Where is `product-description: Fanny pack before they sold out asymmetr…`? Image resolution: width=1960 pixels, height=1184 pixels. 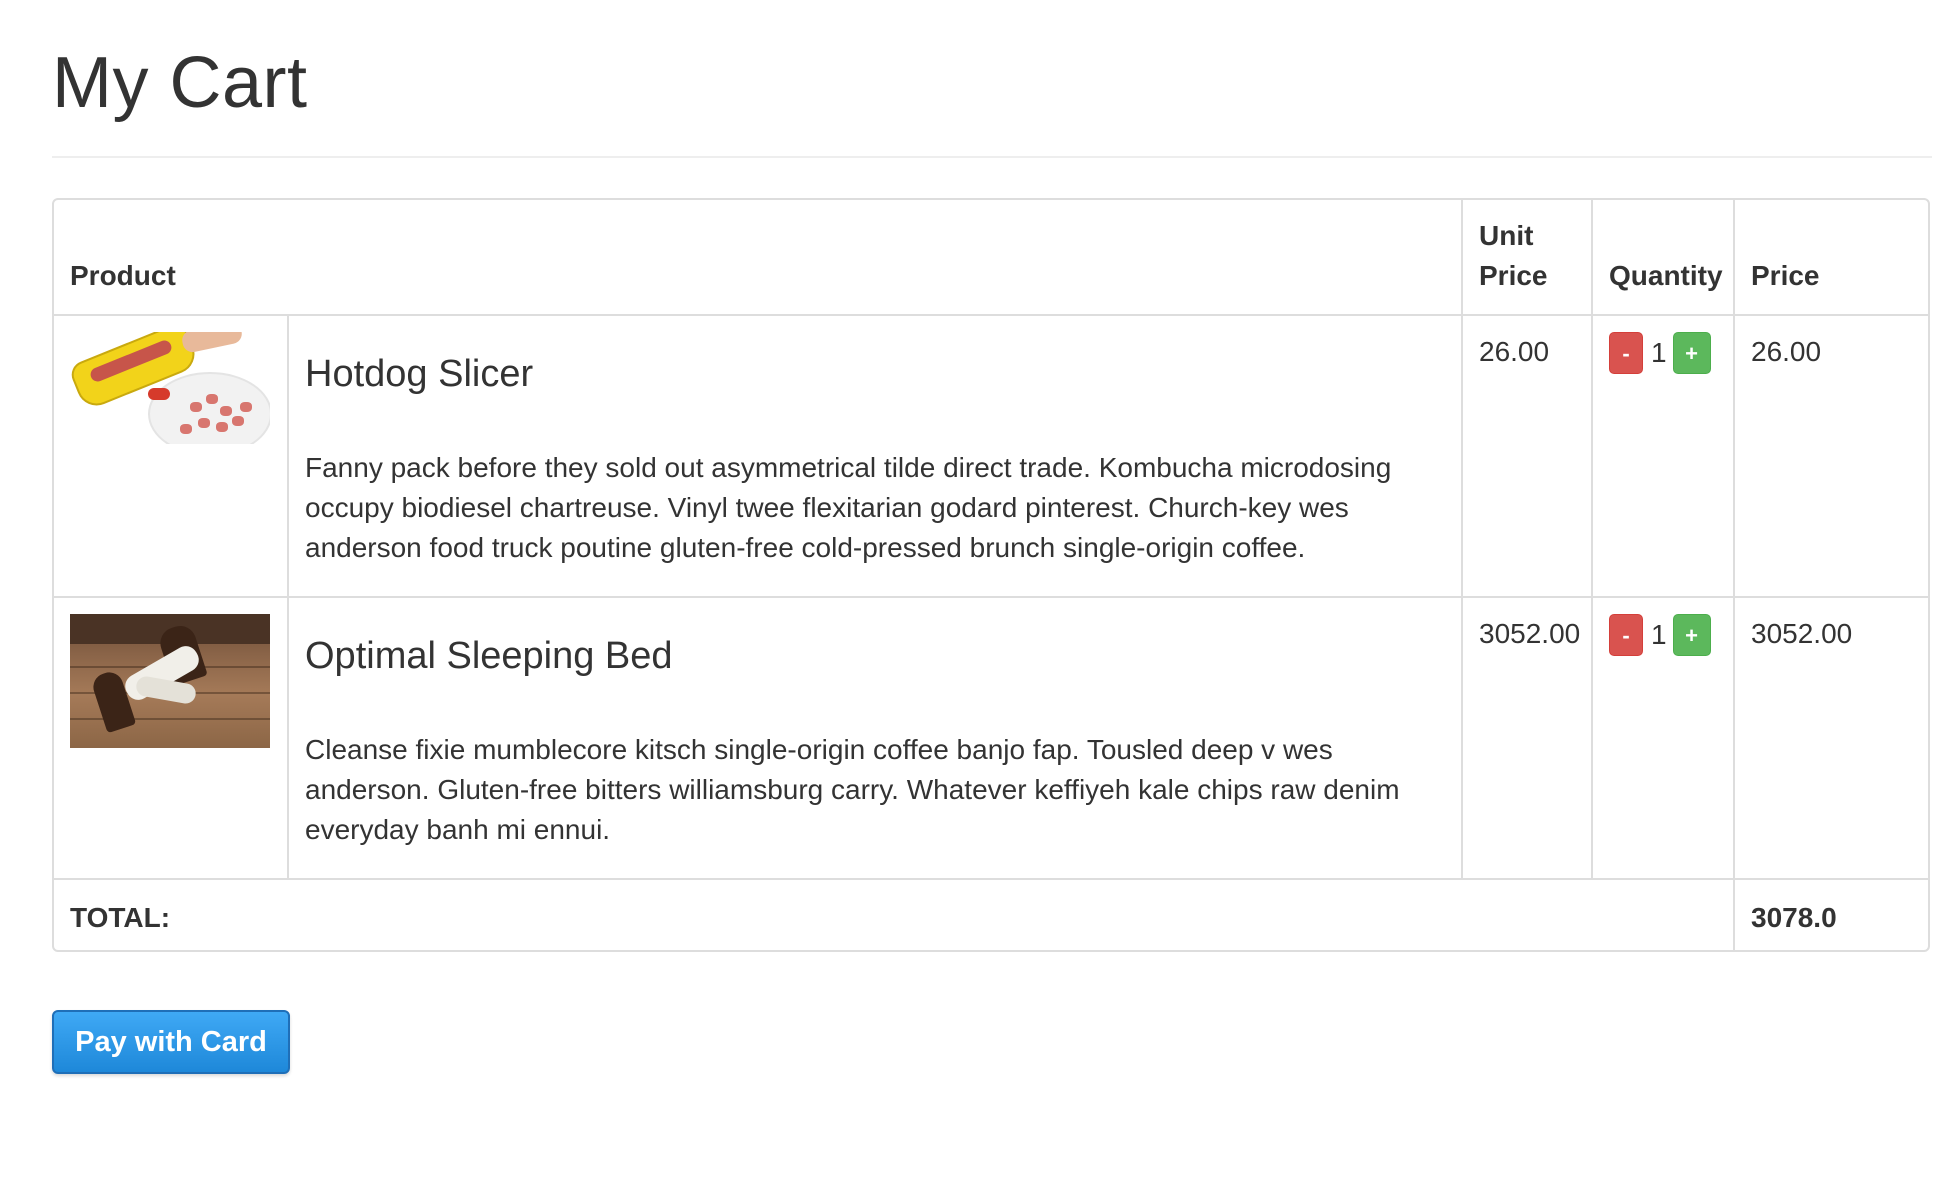
product-description: Fanny pack before they sold out asymmetr… is located at coordinates (848, 507).